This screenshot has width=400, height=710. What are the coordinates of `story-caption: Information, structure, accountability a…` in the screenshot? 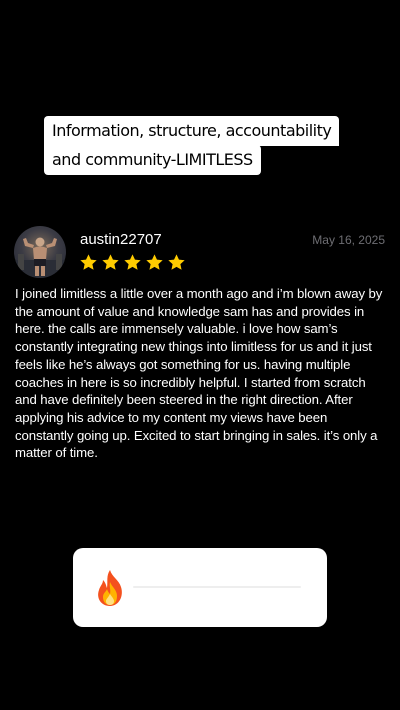 It's located at (204, 145).